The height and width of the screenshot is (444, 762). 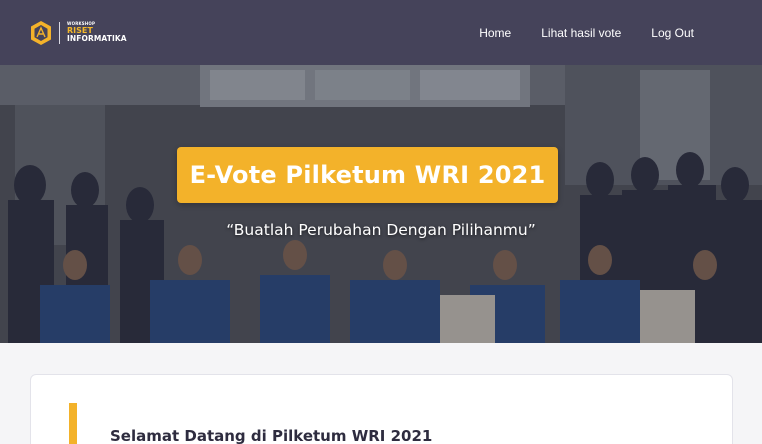 What do you see at coordinates (672, 33) in the screenshot?
I see `nav-log-out: Log Out` at bounding box center [672, 33].